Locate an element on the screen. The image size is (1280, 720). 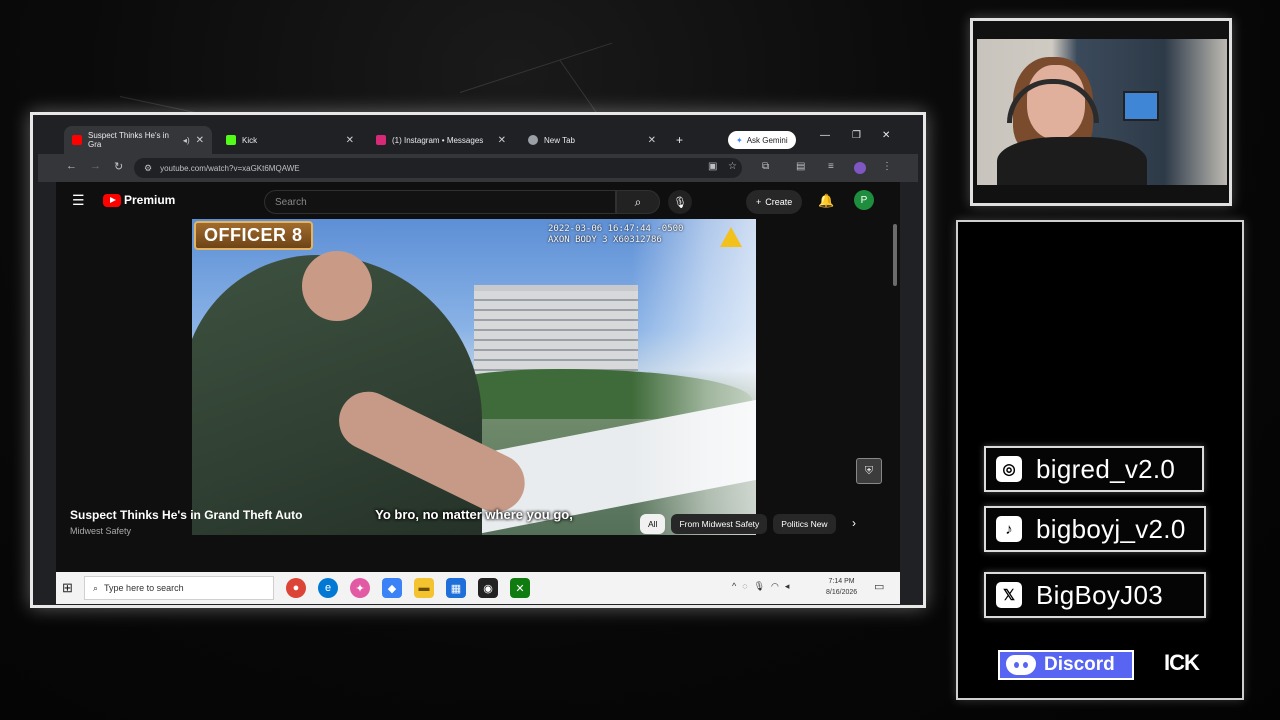
tab-new: New Tab ✕ is located at coordinates (592, 140).